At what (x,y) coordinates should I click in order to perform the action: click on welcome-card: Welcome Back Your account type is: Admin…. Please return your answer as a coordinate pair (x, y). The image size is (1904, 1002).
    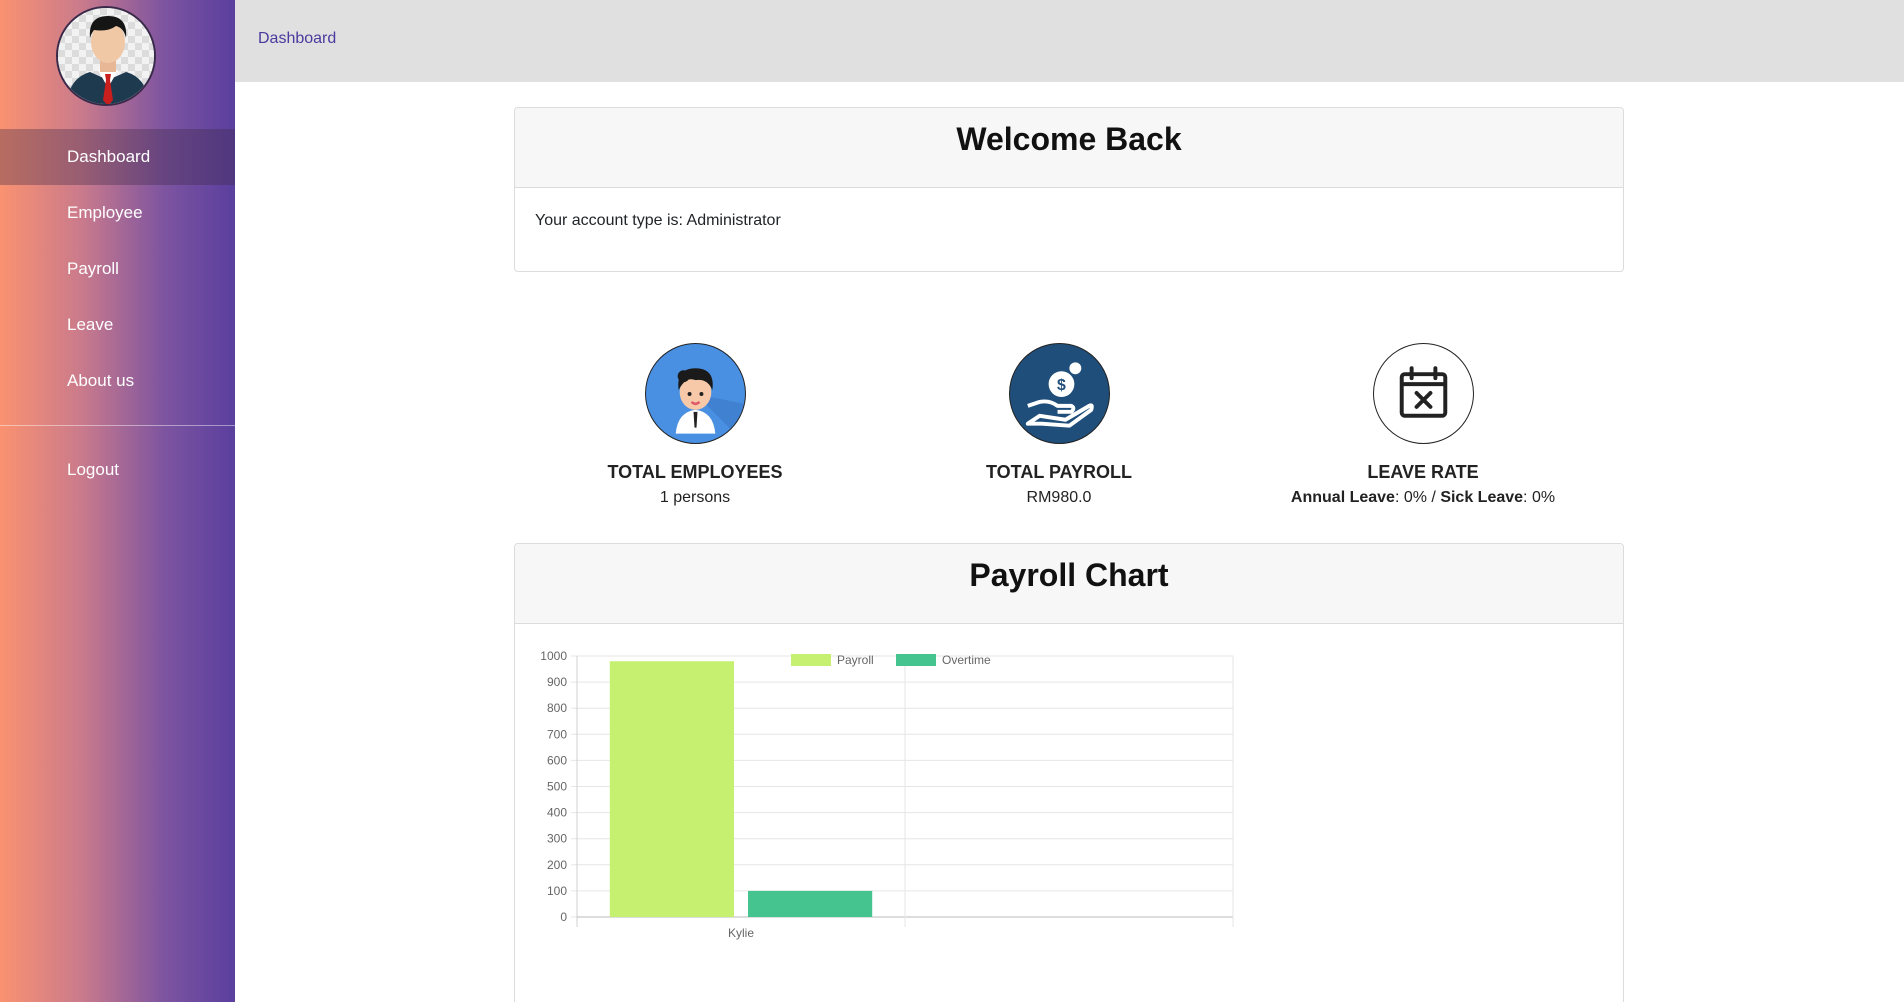
    Looking at the image, I should click on (1069, 189).